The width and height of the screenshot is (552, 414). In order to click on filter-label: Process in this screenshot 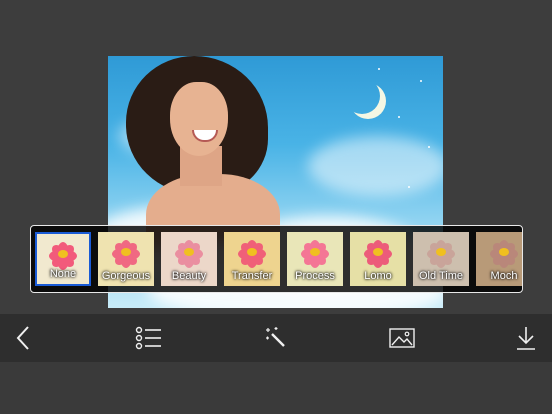, I will do `click(315, 276)`.